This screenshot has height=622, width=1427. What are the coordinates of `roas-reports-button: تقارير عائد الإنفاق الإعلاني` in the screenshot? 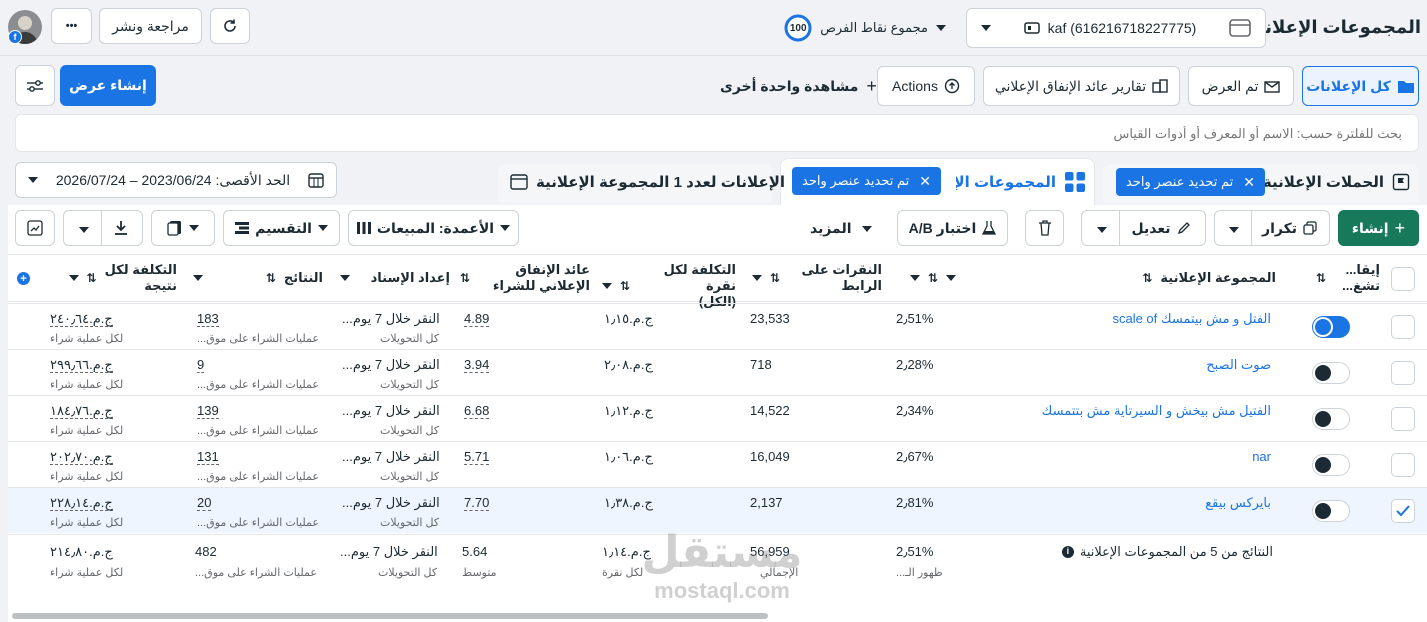 It's located at (1081, 86).